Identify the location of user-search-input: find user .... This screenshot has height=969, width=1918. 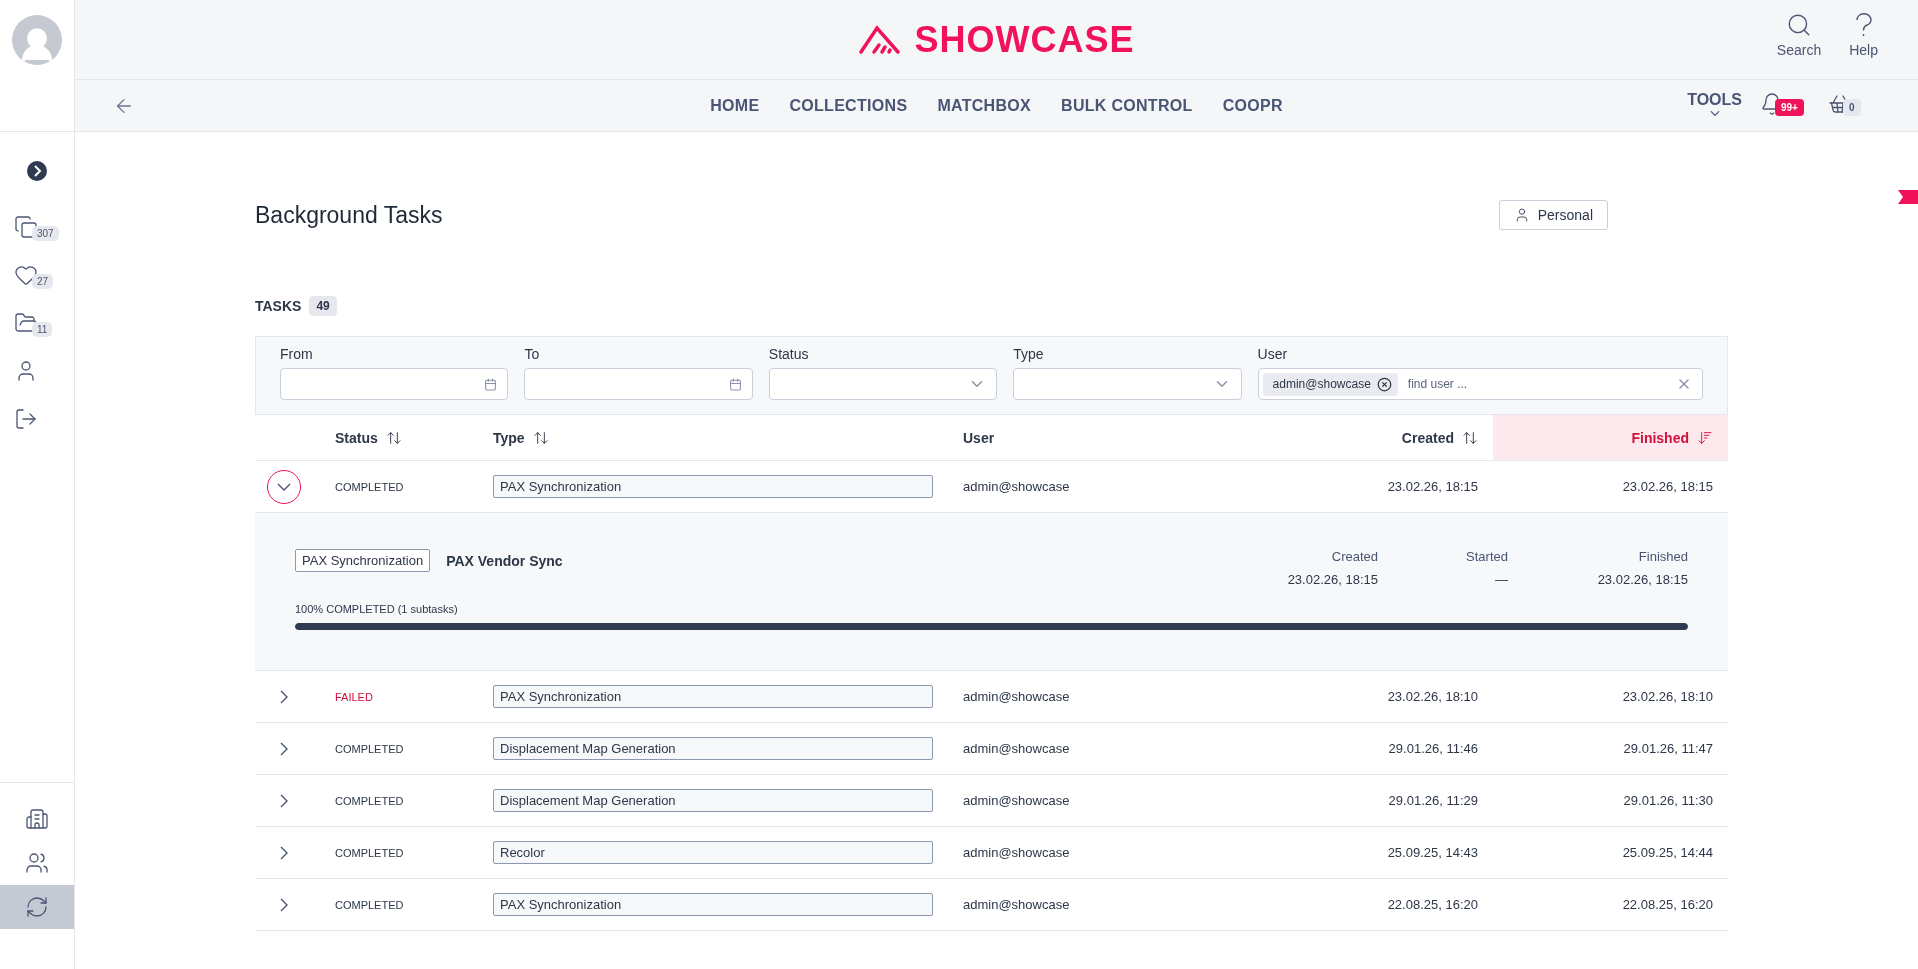
(1536, 384).